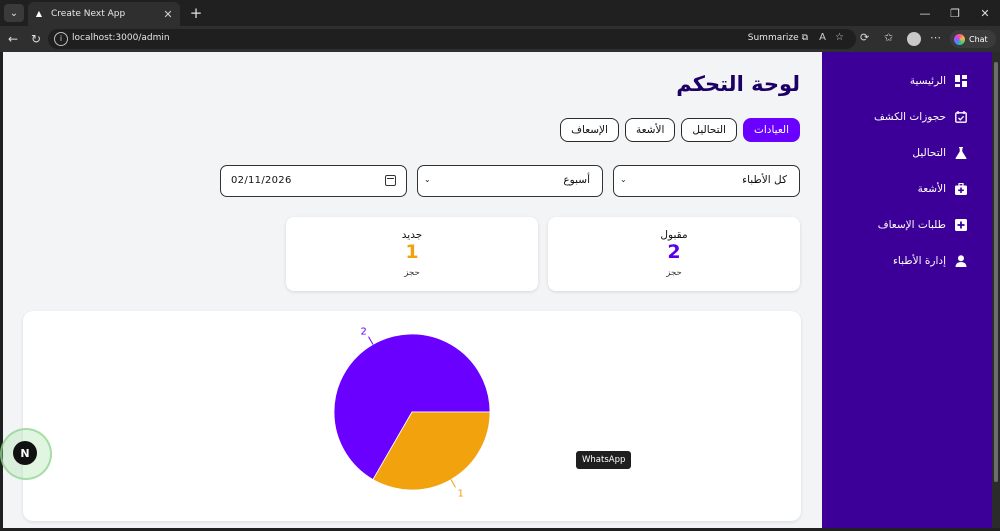  What do you see at coordinates (959, 39) in the screenshot?
I see `copilot-icon` at bounding box center [959, 39].